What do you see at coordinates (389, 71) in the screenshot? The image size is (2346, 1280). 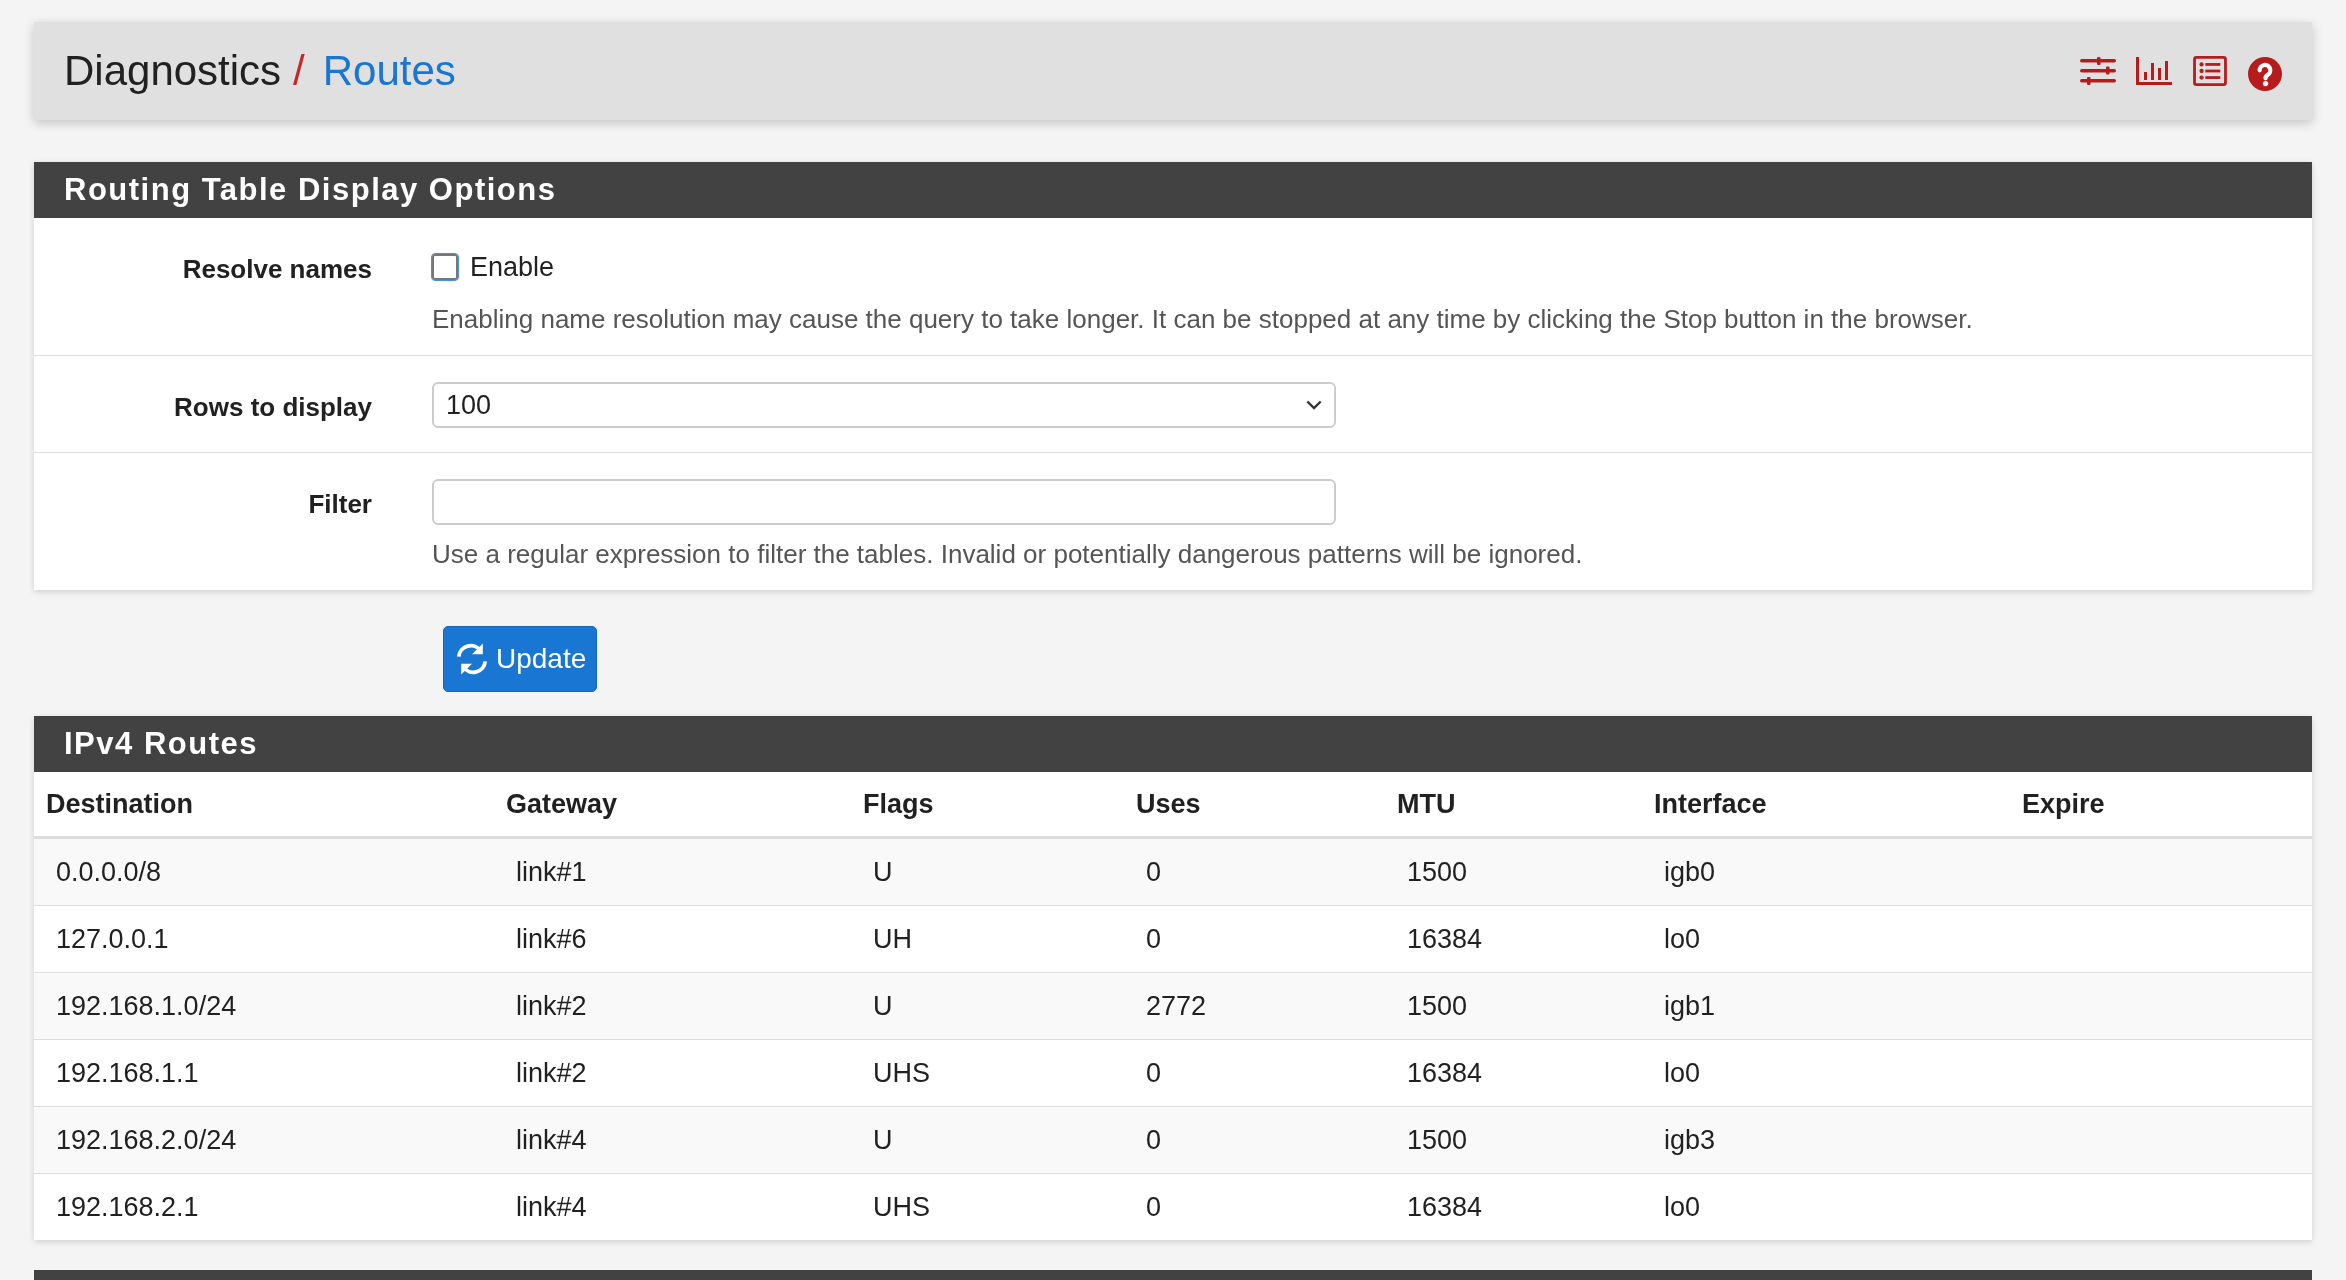 I see `page-title: Routes` at bounding box center [389, 71].